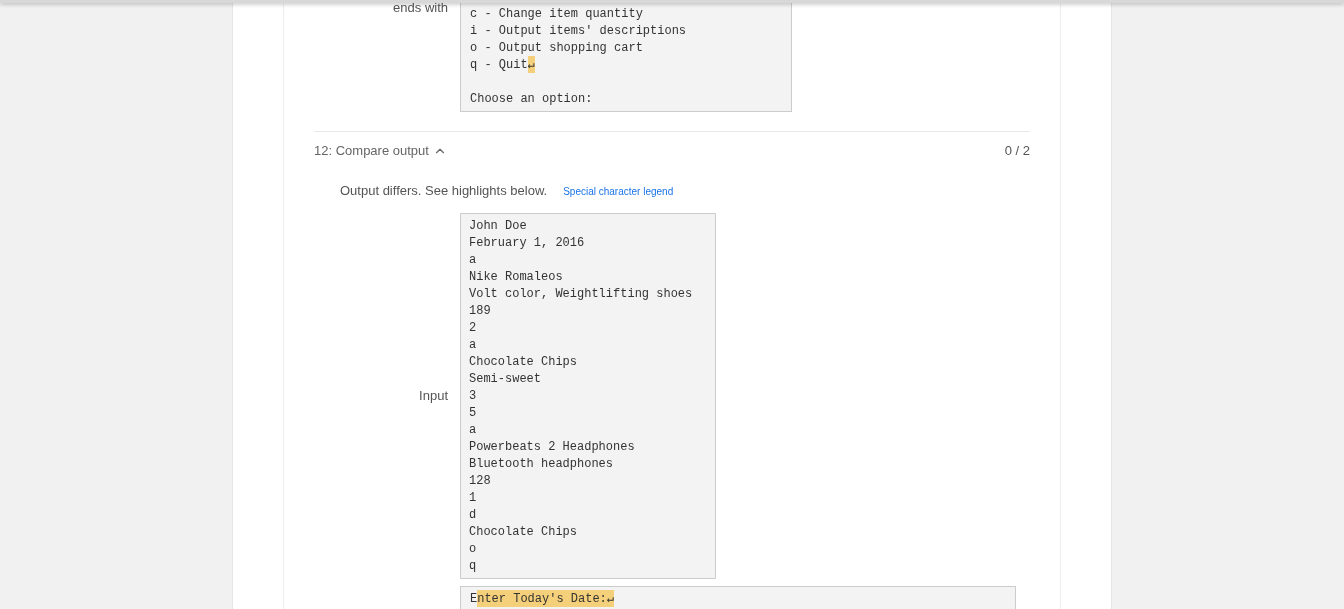 This screenshot has height=609, width=1344. What do you see at coordinates (480, 481) in the screenshot?
I see `code-line: 128` at bounding box center [480, 481].